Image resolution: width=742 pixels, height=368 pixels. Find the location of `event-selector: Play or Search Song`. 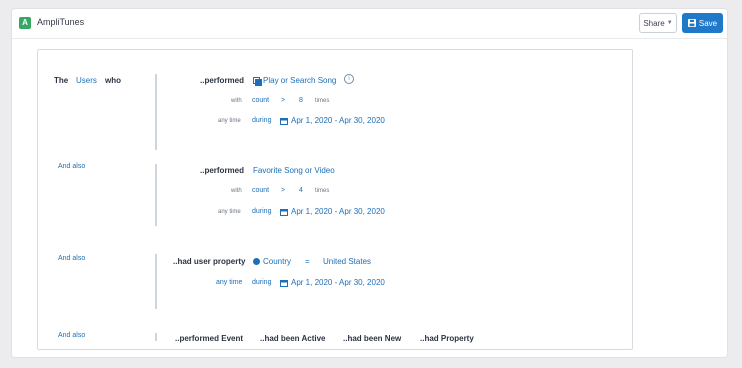

event-selector: Play or Search Song is located at coordinates (295, 81).